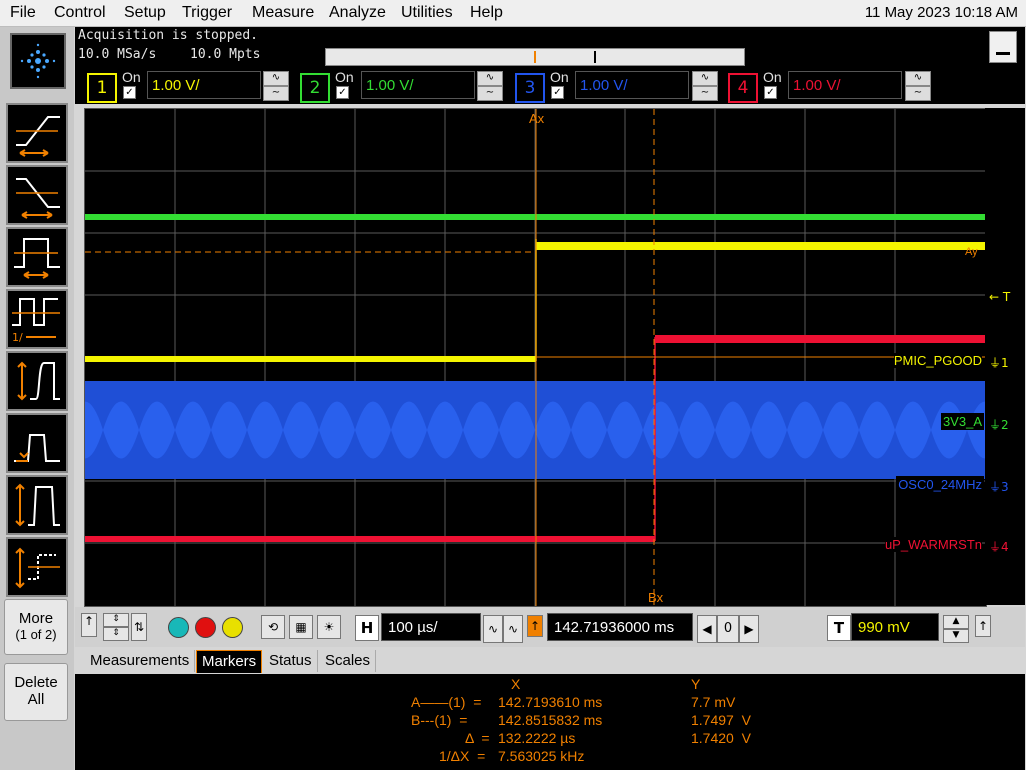 This screenshot has height=770, width=1026. Describe the element at coordinates (1005, 547) in the screenshot. I see `channel-4-ref-number: 4` at that location.